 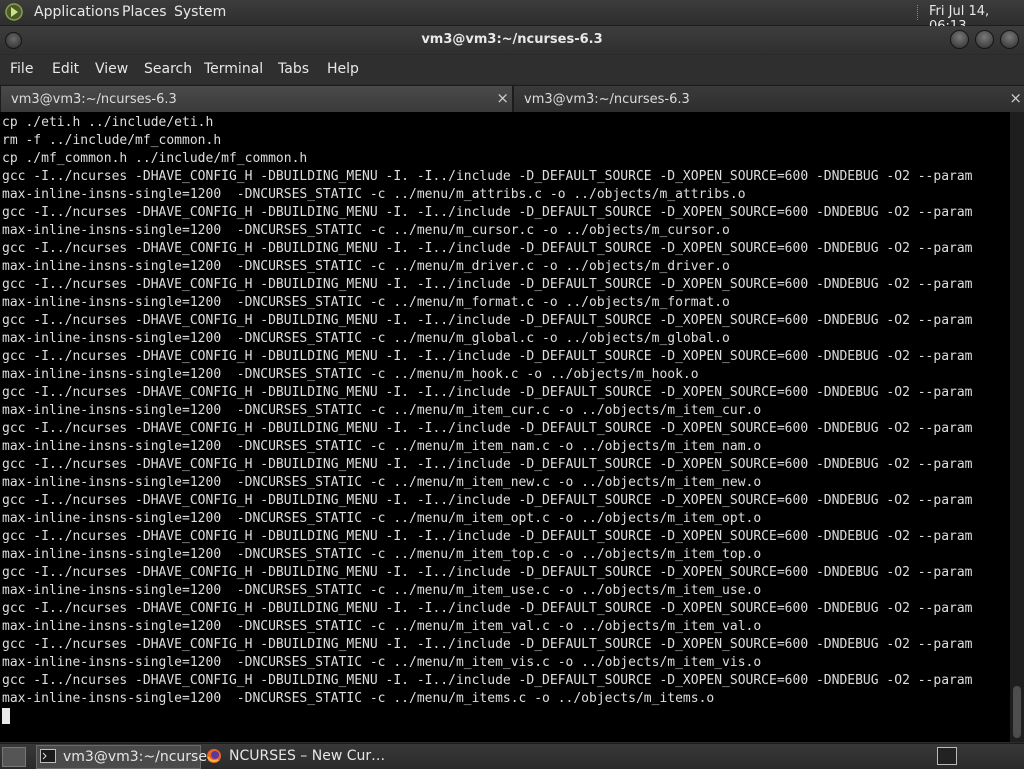 I want to click on maximize-button, so click(x=984, y=39).